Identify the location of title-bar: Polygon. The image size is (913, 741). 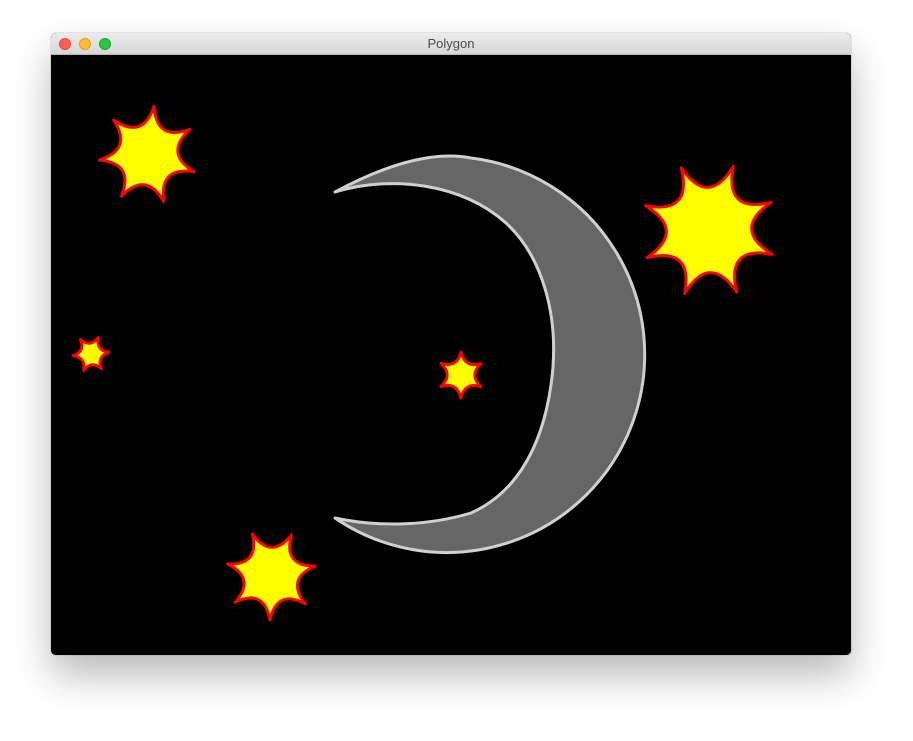
(451, 44).